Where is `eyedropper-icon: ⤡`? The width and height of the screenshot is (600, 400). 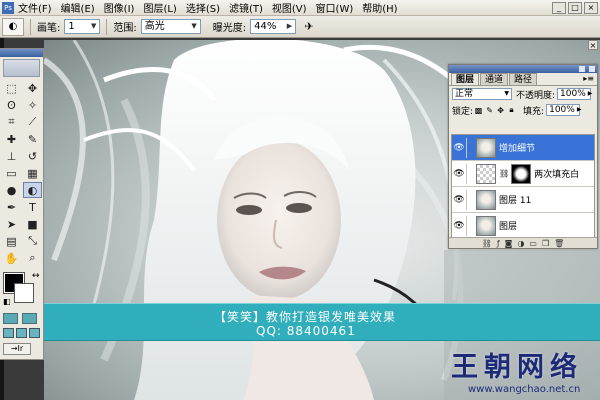 eyedropper-icon: ⤡ is located at coordinates (32, 241).